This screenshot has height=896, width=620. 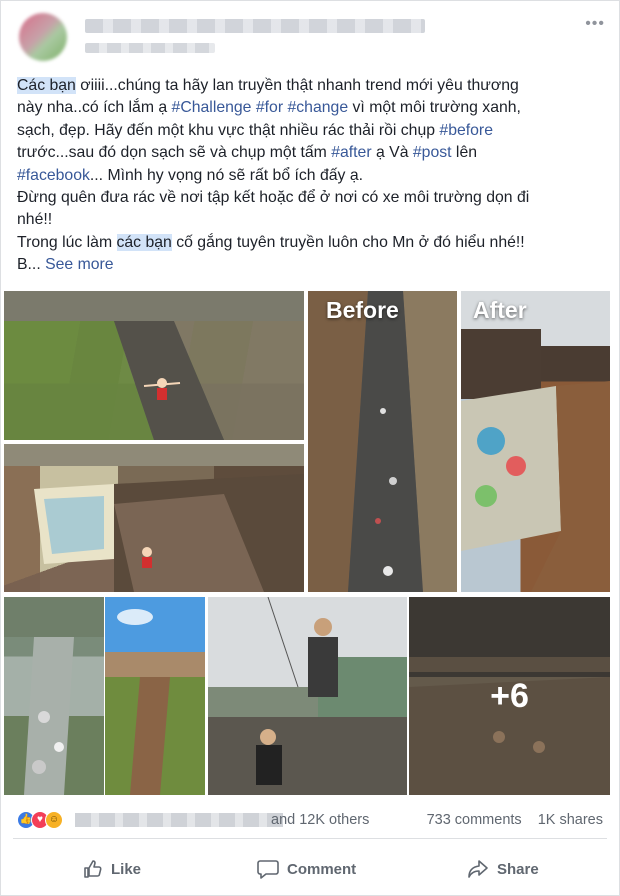 I want to click on post-text-segment: ạ Và, so click(x=392, y=153).